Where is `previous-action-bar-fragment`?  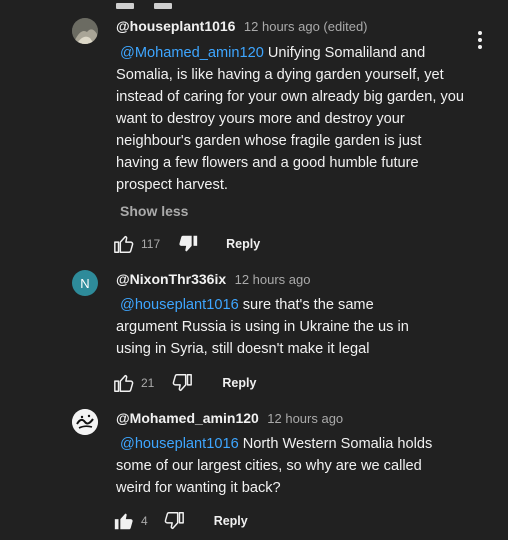 previous-action-bar-fragment is located at coordinates (154, 4).